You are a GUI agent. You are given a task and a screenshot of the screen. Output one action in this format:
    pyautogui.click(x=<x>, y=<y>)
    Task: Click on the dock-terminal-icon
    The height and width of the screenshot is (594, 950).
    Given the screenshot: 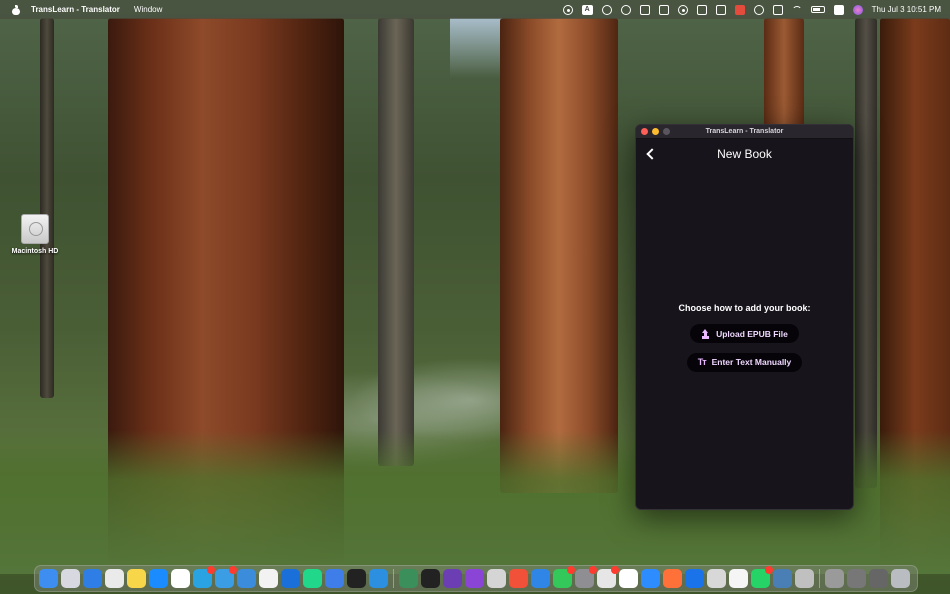 What is the action you would take?
    pyautogui.click(x=430, y=578)
    